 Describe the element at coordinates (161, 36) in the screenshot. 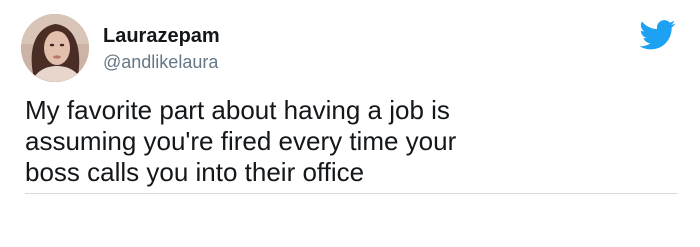

I see `author-display-name: Laurazepam` at that location.